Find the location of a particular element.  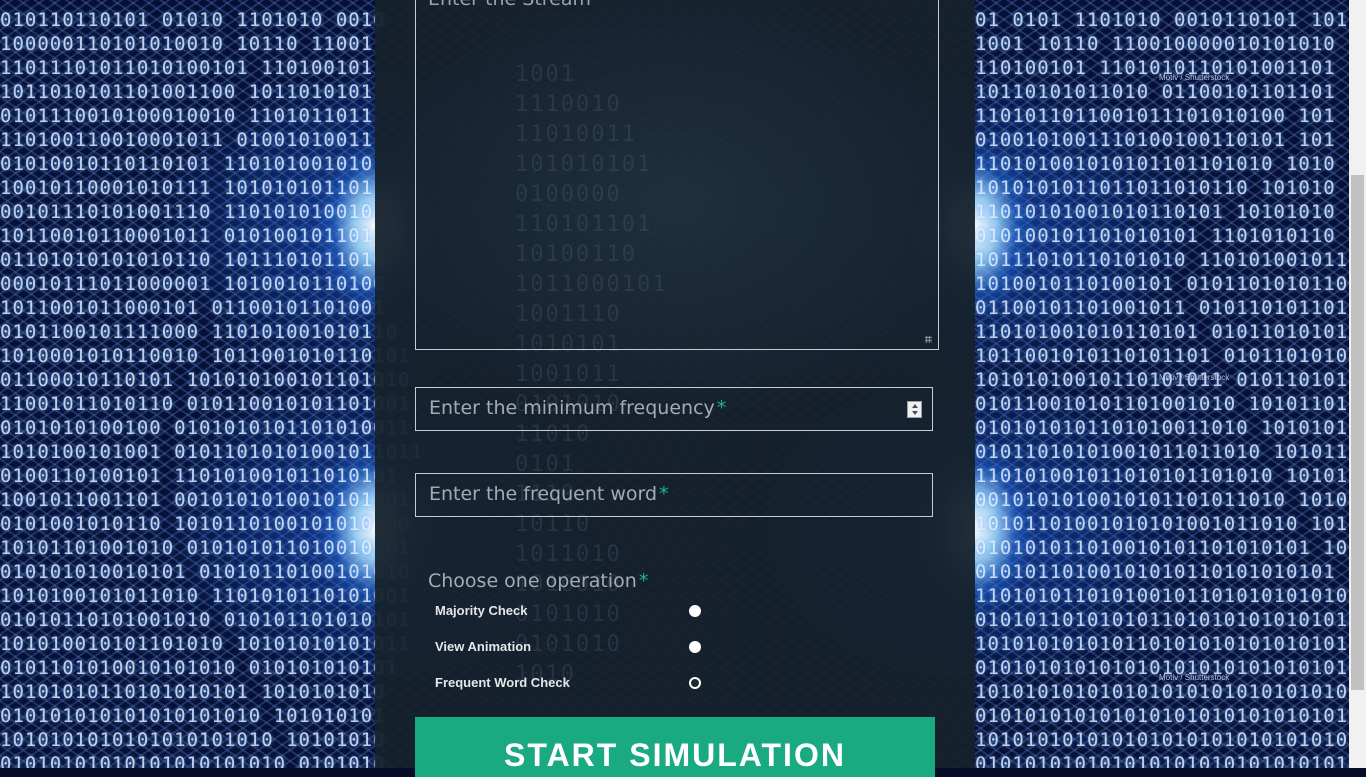

min-frequency-label: Enter the minimum frequency * is located at coordinates (577, 408).